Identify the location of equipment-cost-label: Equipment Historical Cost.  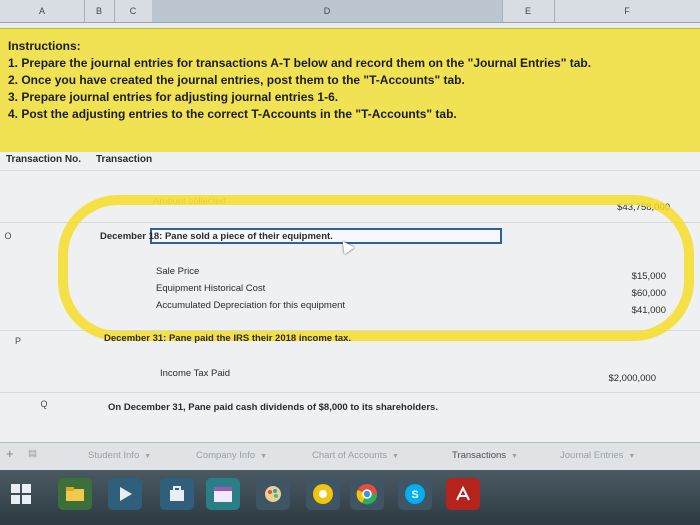
(210, 288).